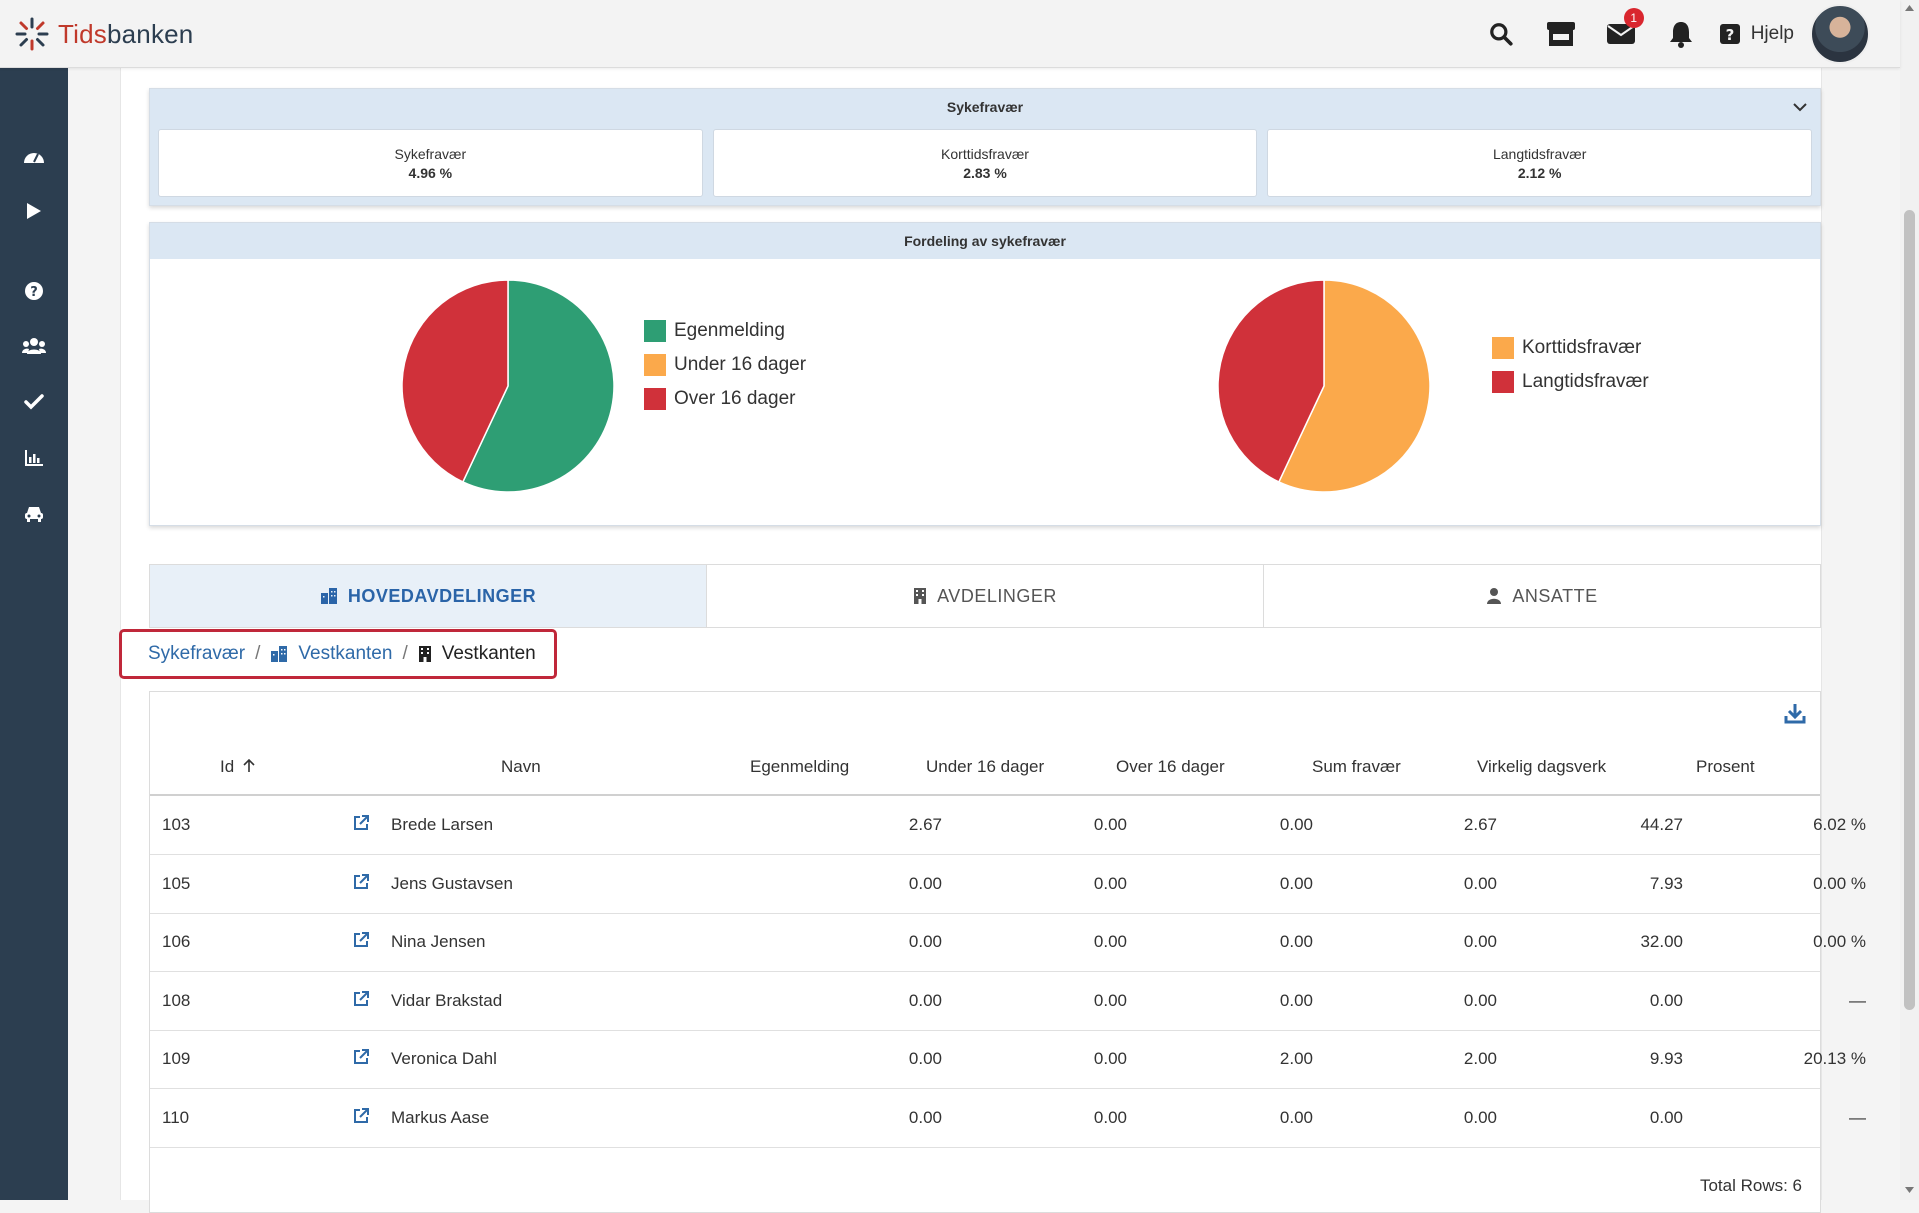 Image resolution: width=1919 pixels, height=1213 pixels. I want to click on distribution-title: Fordeling av sykefravær, so click(985, 241).